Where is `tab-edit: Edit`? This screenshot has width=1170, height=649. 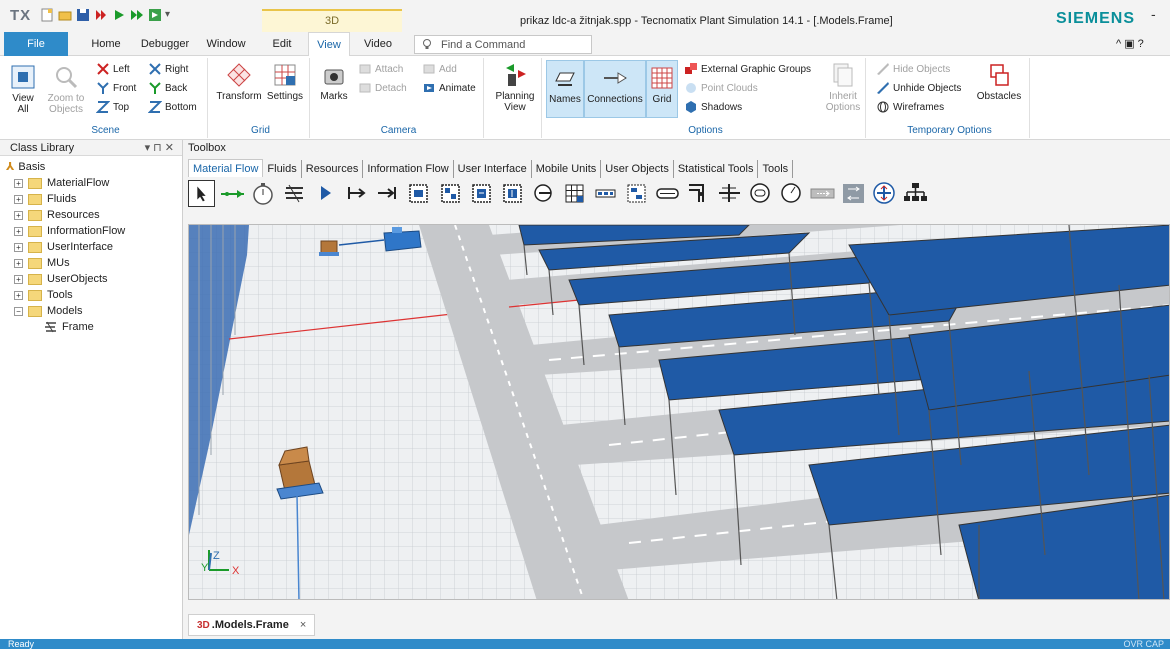 tab-edit: Edit is located at coordinates (282, 44).